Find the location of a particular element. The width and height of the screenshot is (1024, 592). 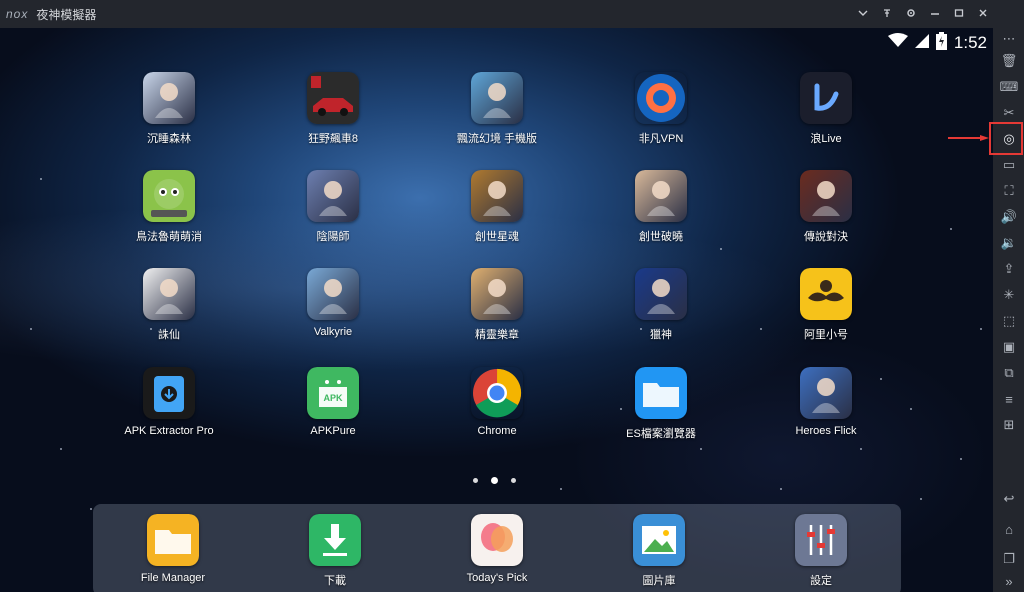

multi-instance-icon: ⧉ is located at coordinates (1009, 373).